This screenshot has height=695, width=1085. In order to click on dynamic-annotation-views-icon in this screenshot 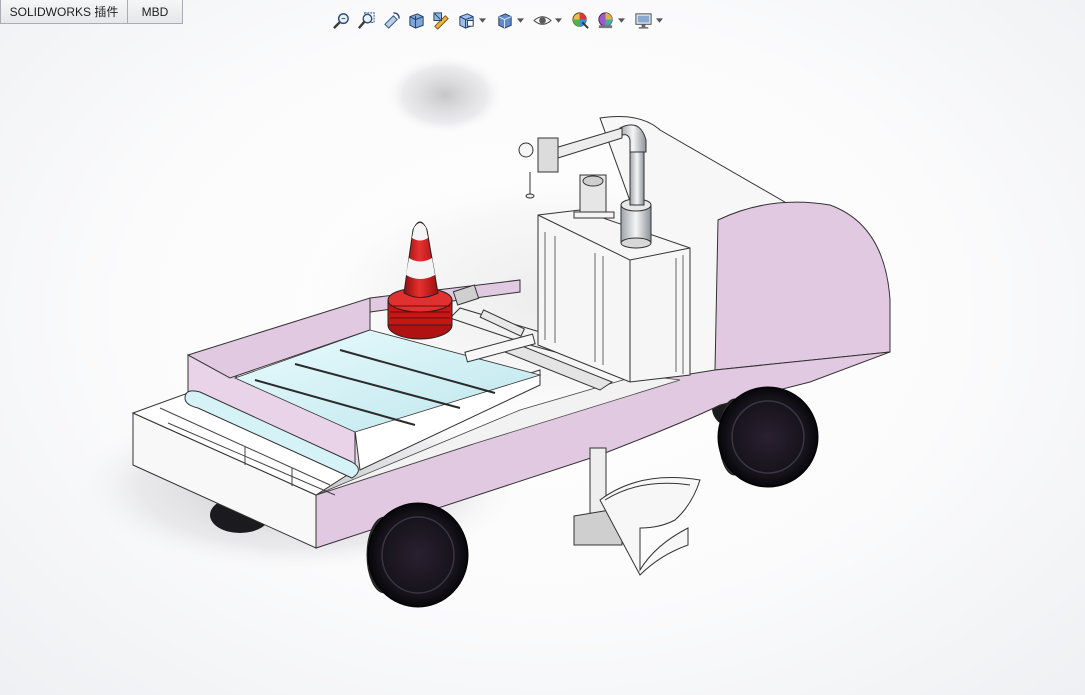, I will do `click(441, 20)`.